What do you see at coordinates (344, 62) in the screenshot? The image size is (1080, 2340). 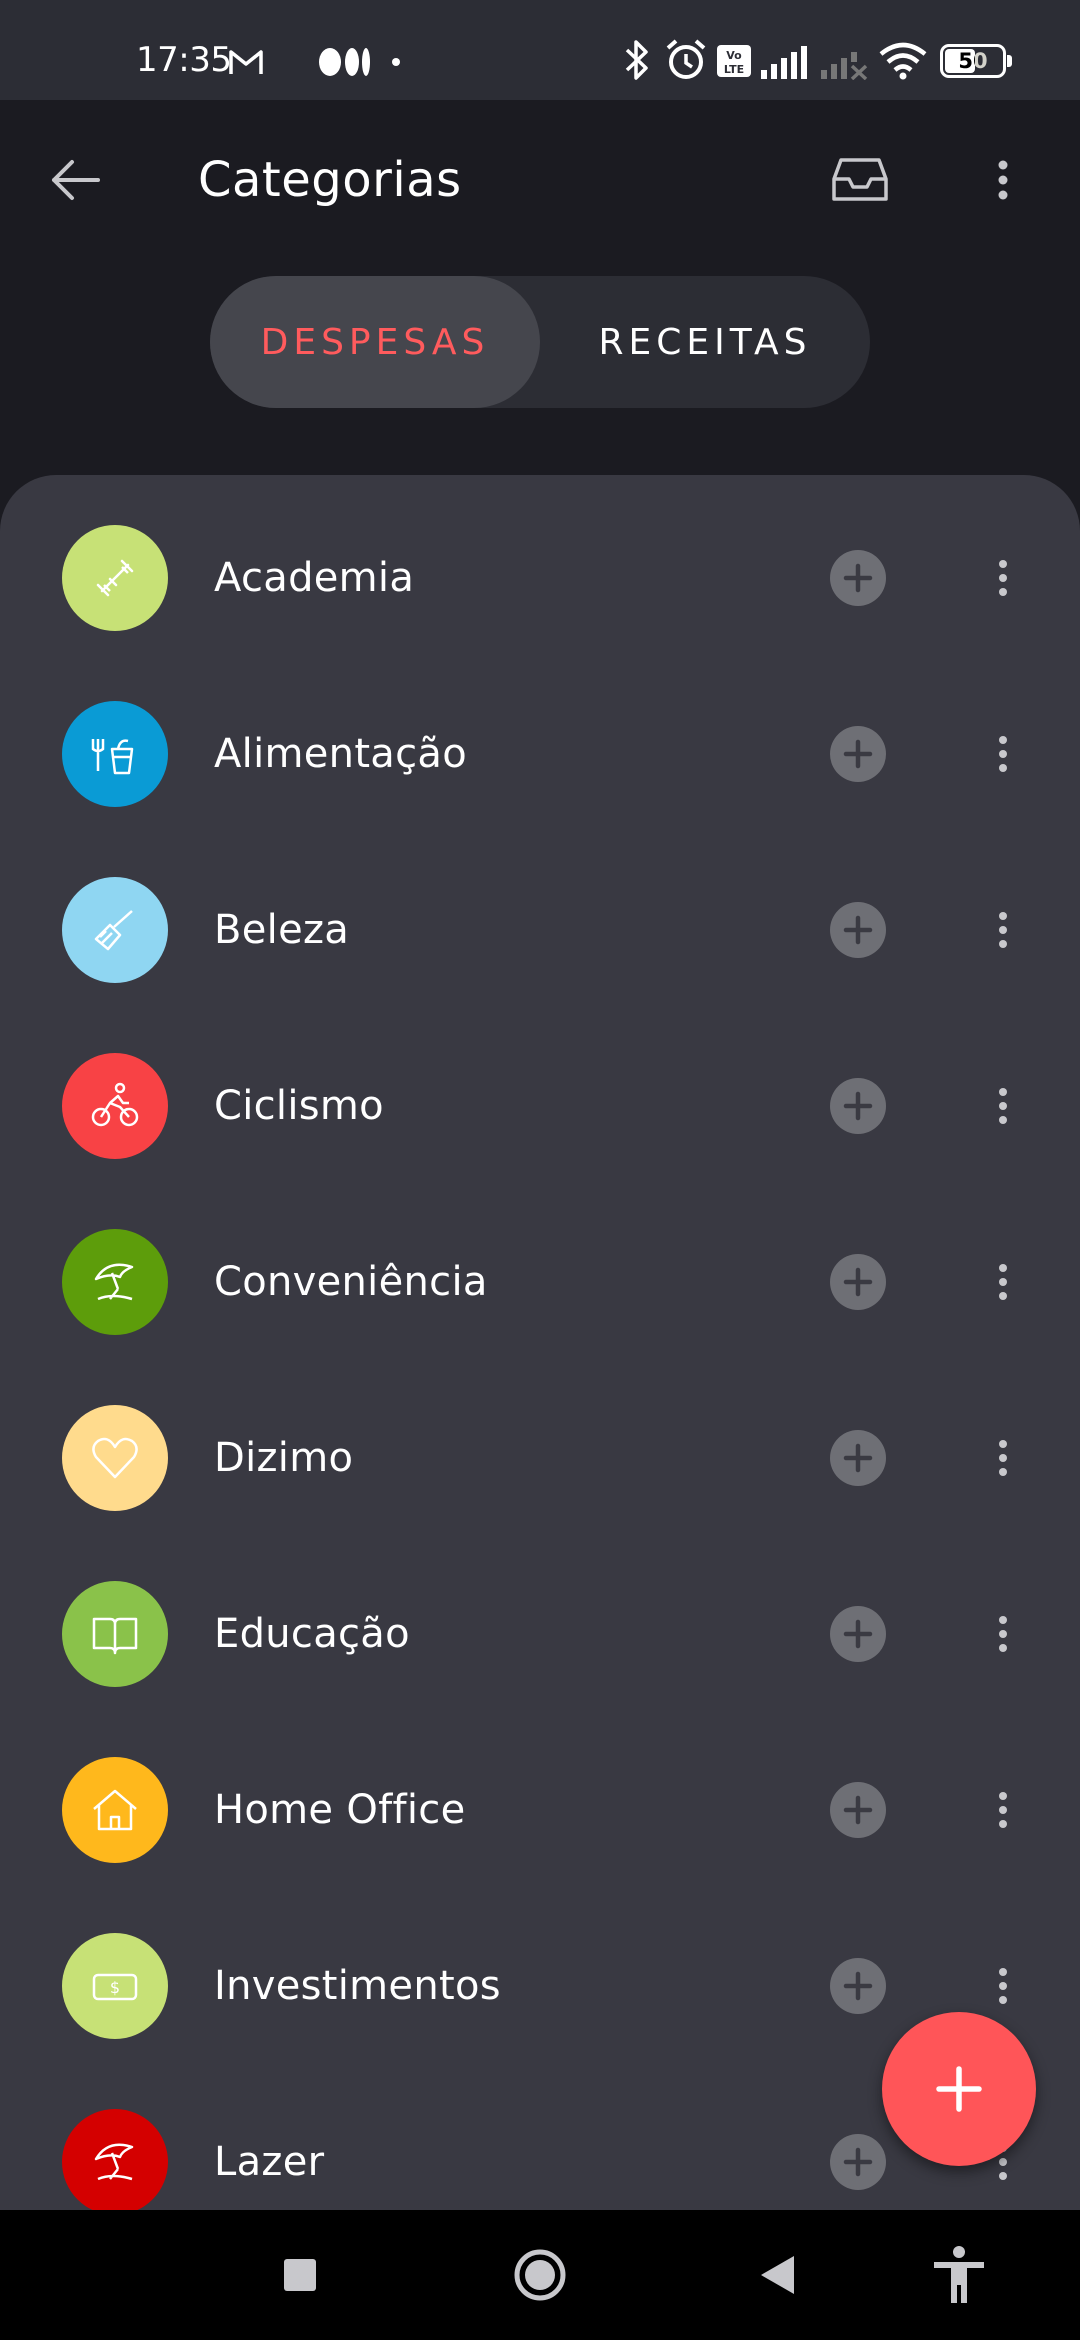 I see `media-icon` at bounding box center [344, 62].